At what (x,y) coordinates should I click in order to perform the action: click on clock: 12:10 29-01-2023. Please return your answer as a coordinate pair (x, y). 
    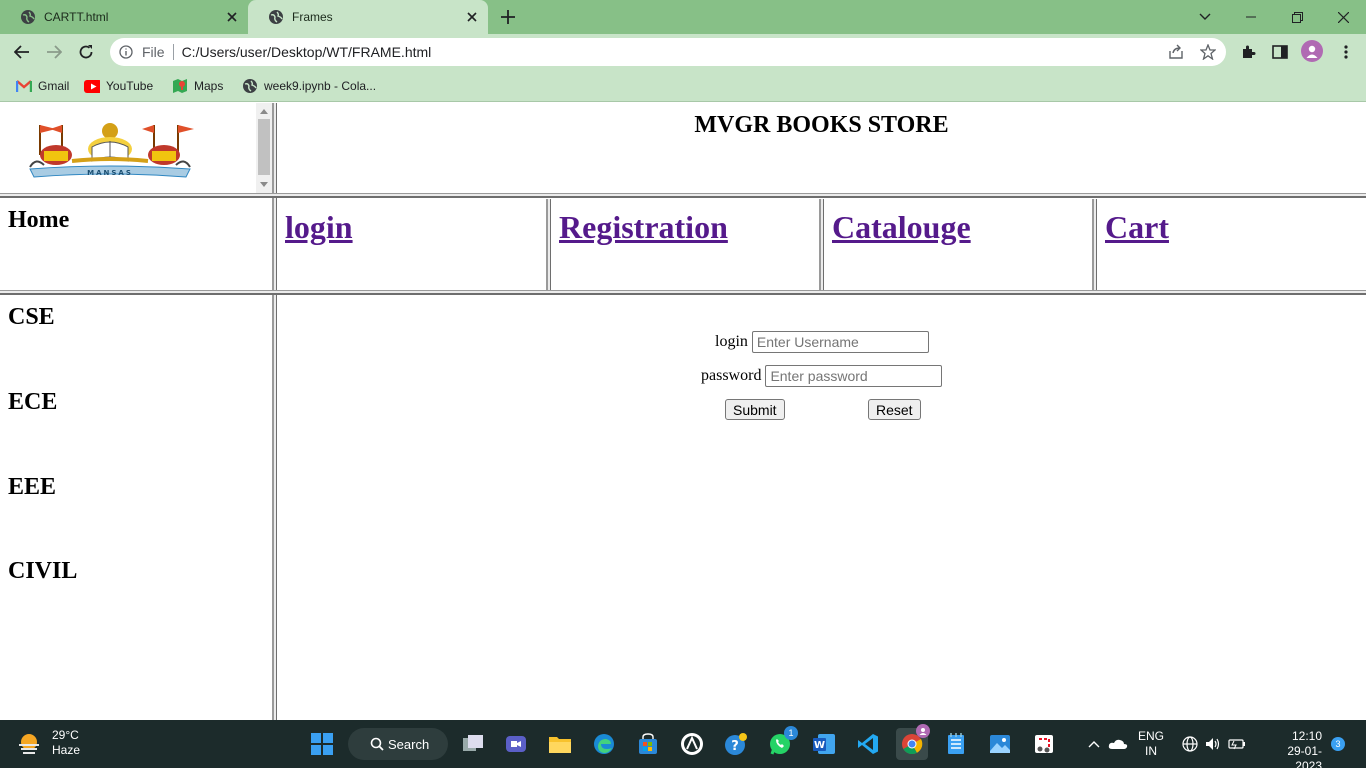
    Looking at the image, I should click on (1292, 751).